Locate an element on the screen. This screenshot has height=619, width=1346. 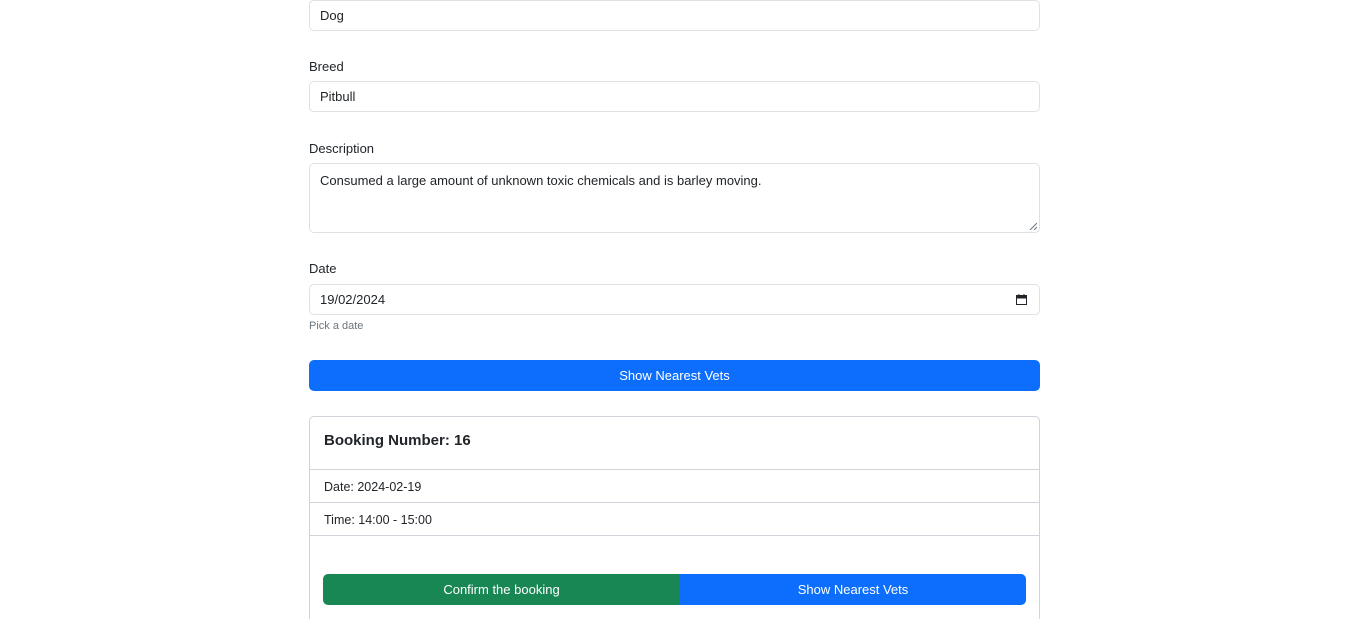
booking-time-item: Time: 14:00 - 15:00 is located at coordinates (674, 519).